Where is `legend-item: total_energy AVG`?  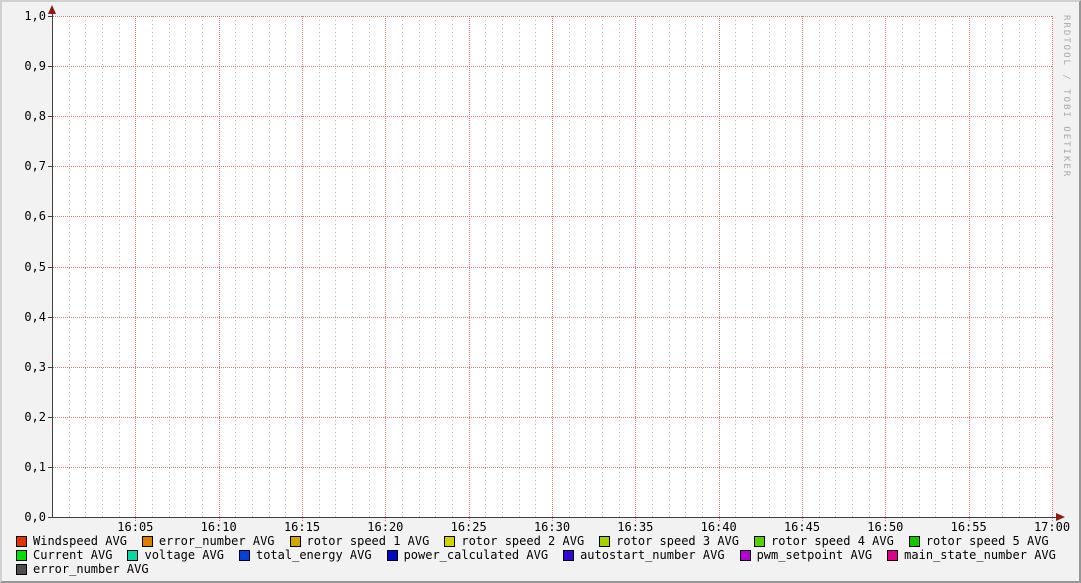
legend-item: total_energy AVG is located at coordinates (305, 555).